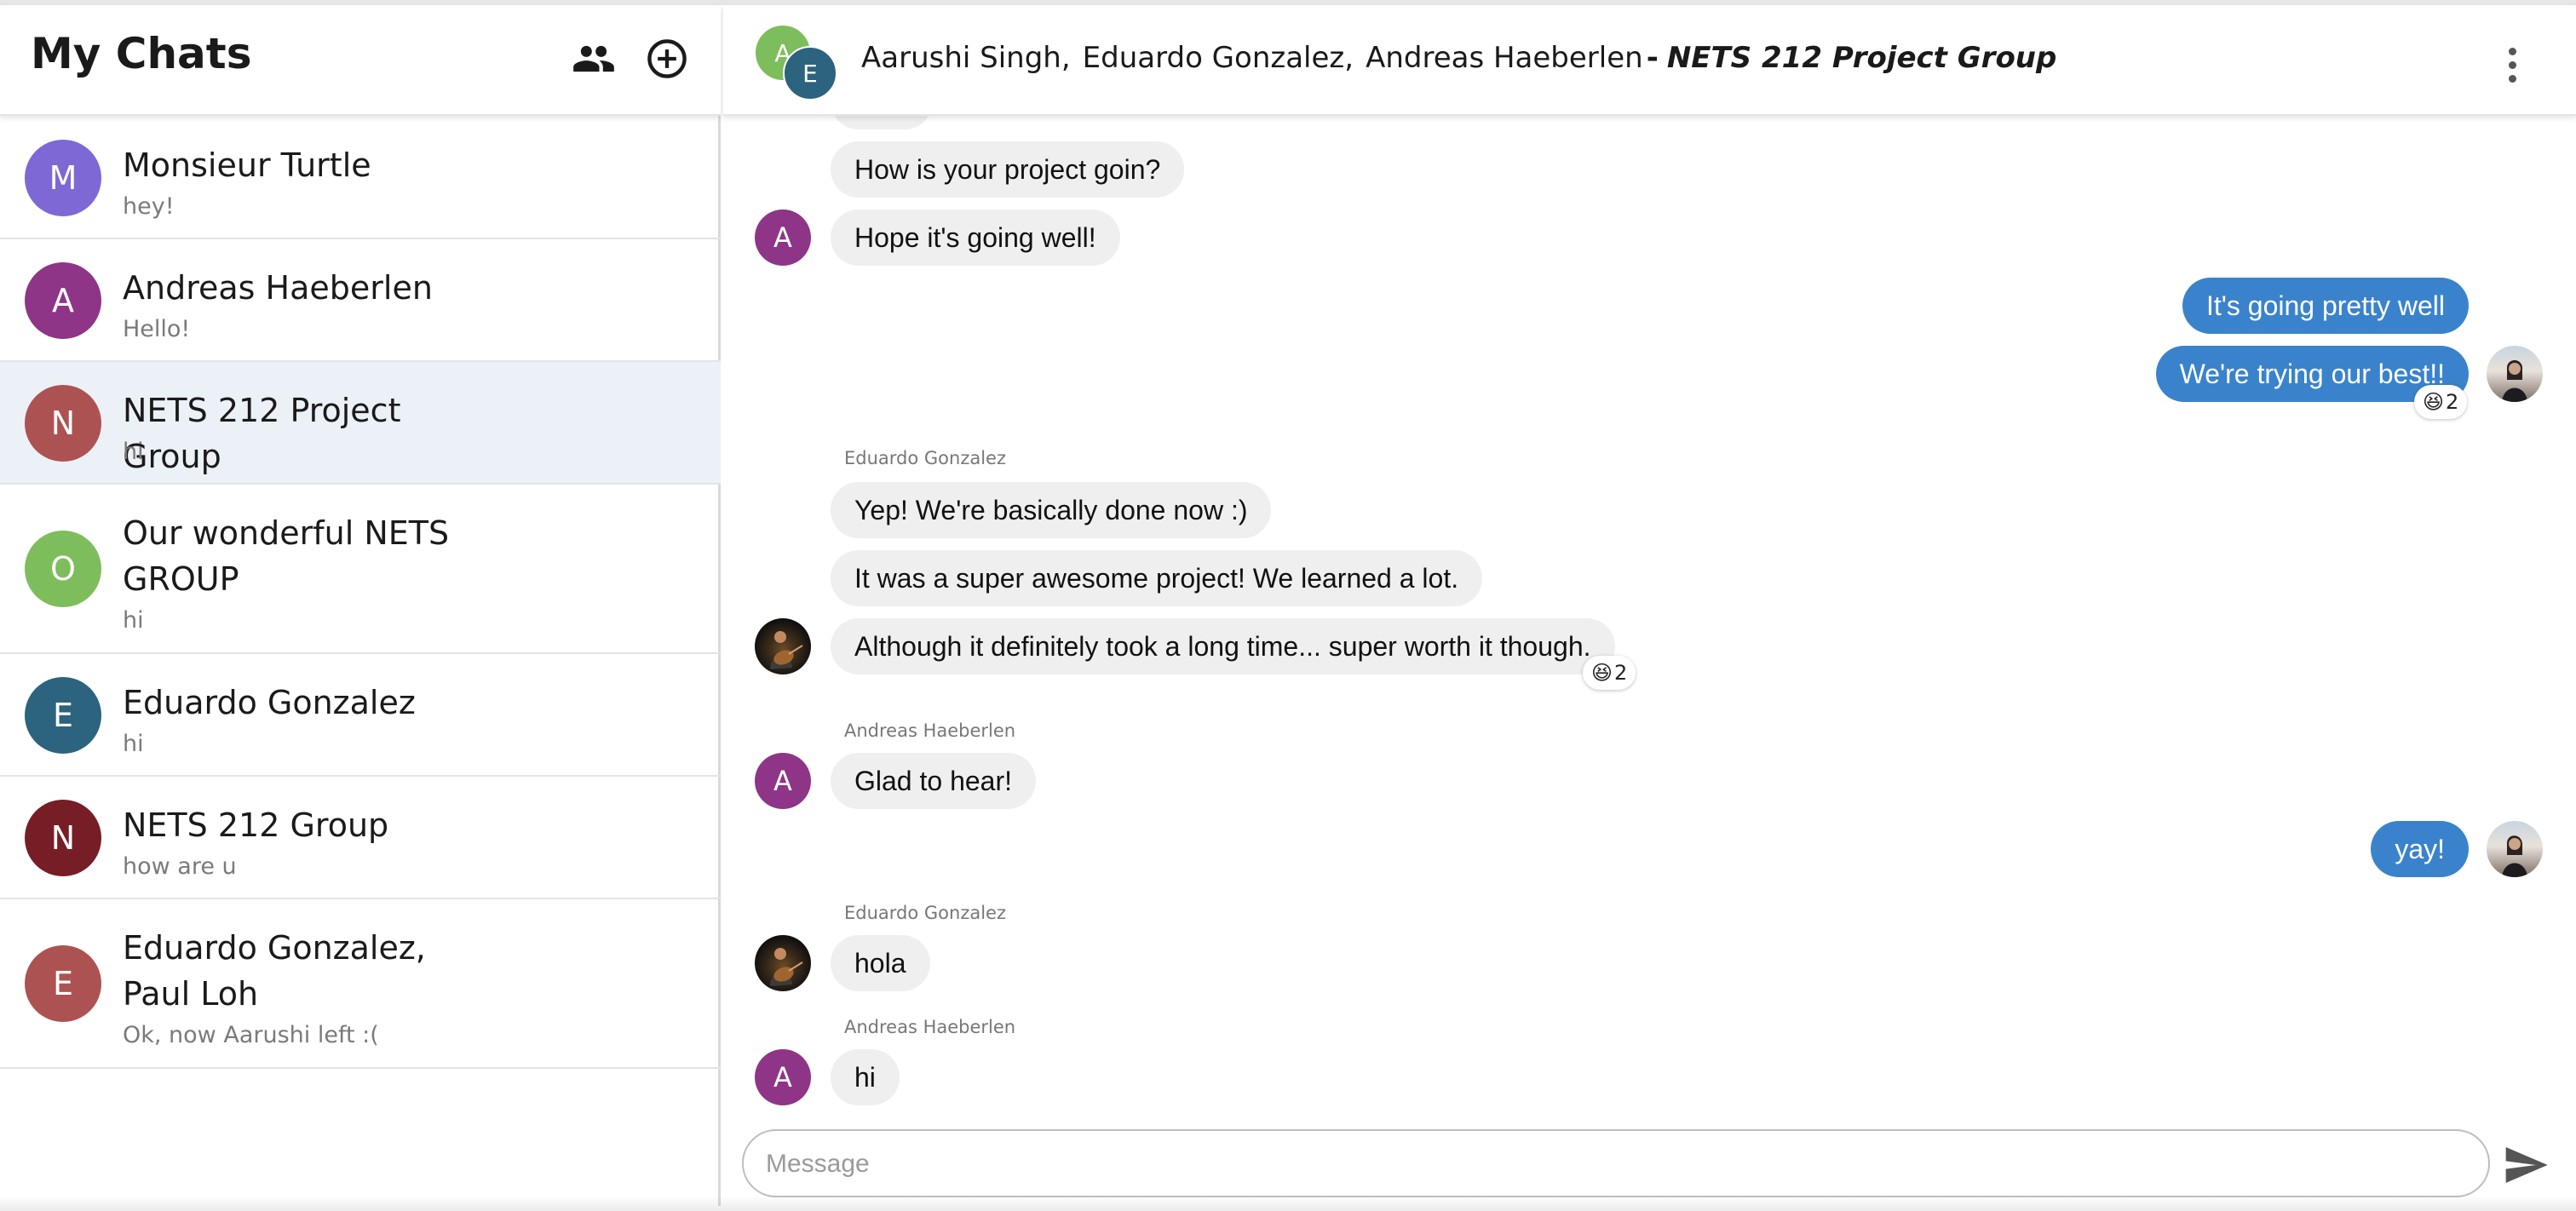 This screenshot has width=2576, height=1211. What do you see at coordinates (882, 122) in the screenshot?
I see `message-bubble-partial` at bounding box center [882, 122].